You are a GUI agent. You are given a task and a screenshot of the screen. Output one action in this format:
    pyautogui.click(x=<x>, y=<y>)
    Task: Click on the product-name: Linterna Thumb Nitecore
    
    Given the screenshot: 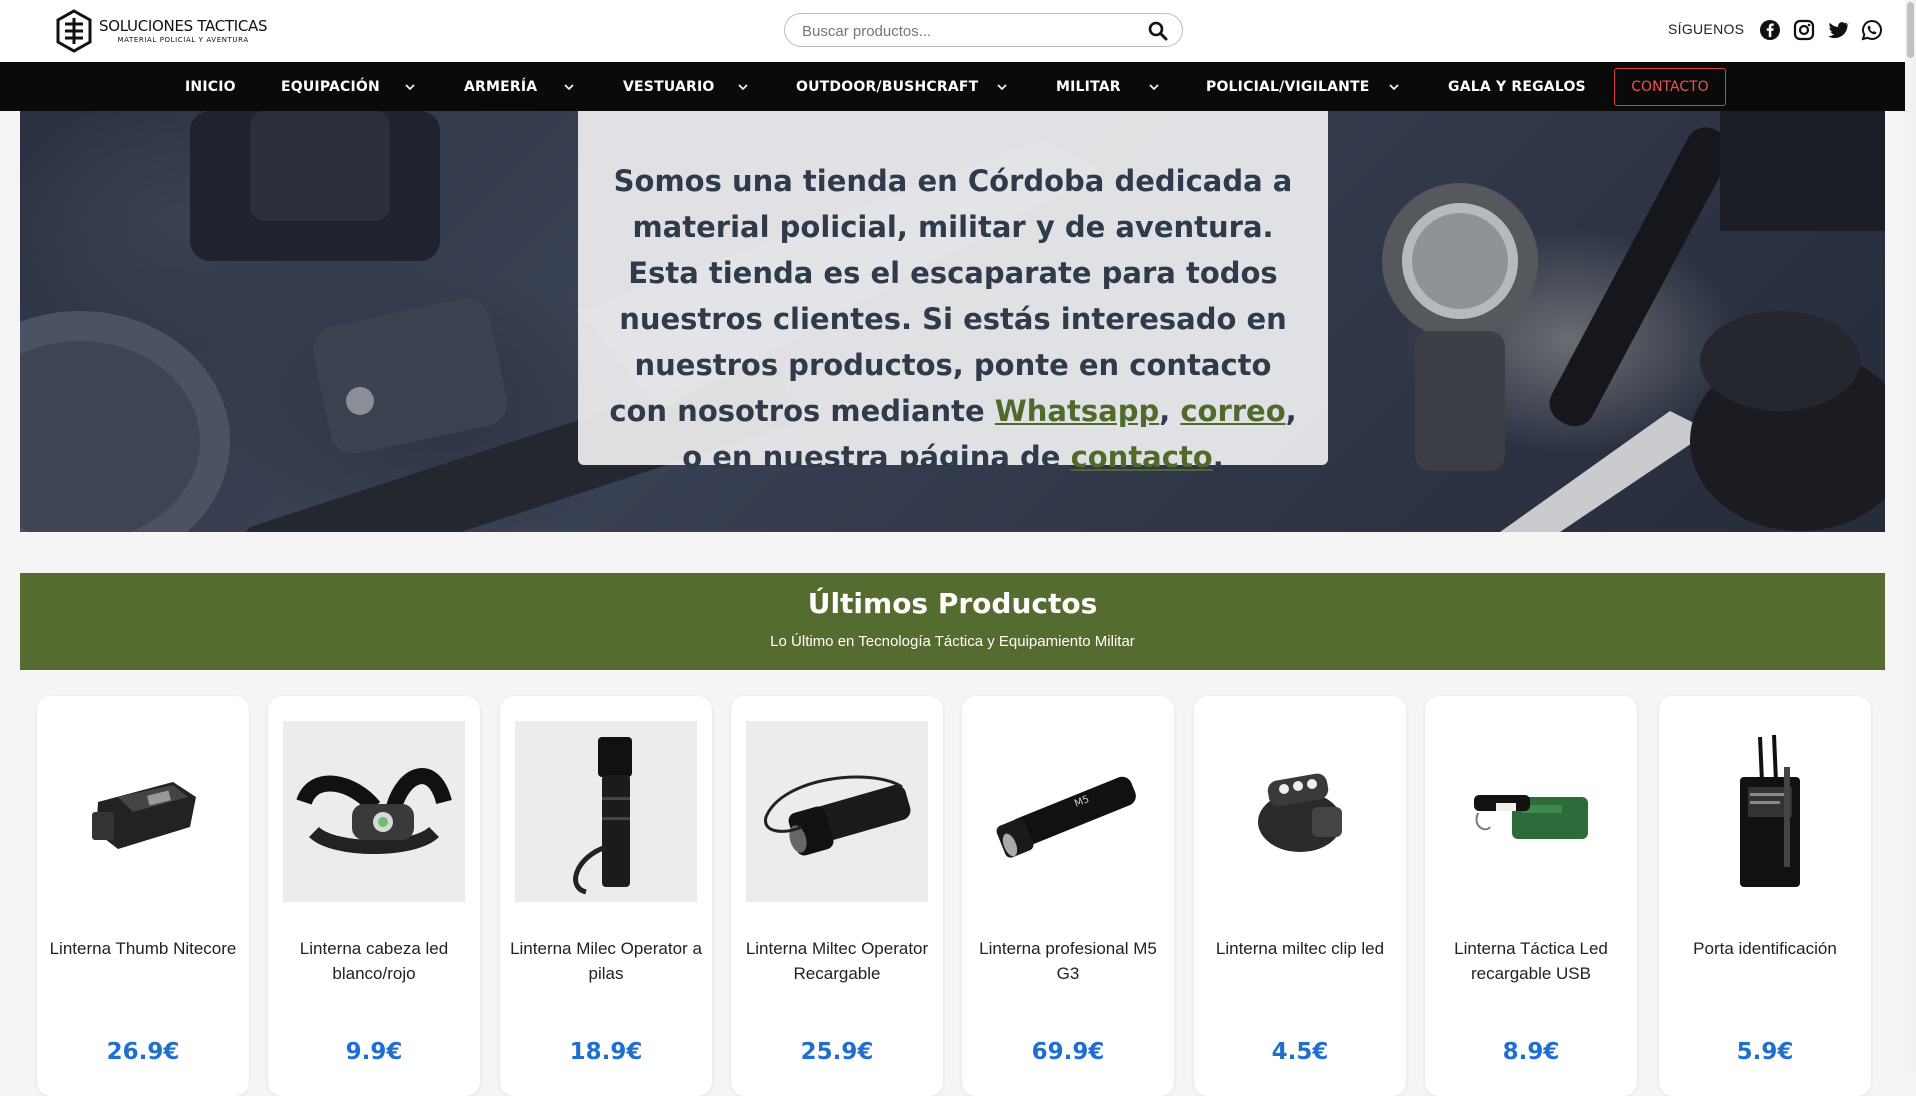 What is the action you would take?
    pyautogui.click(x=143, y=948)
    